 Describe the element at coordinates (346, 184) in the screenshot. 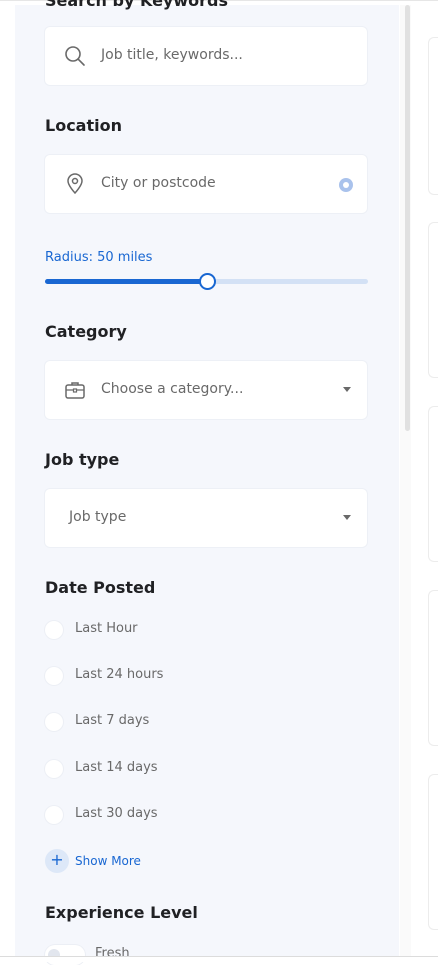

I see `locate-icon` at that location.